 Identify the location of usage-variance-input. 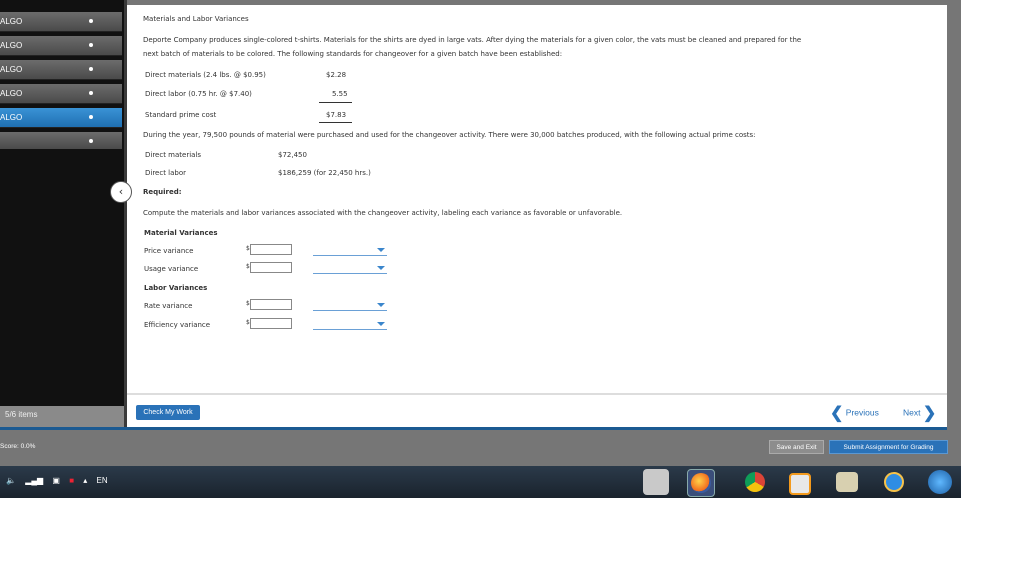
(271, 267).